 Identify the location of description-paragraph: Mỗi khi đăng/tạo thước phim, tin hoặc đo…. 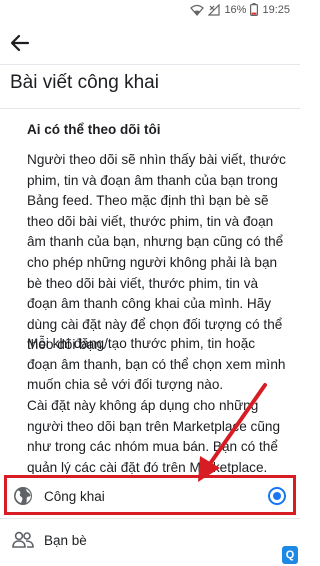
(156, 364).